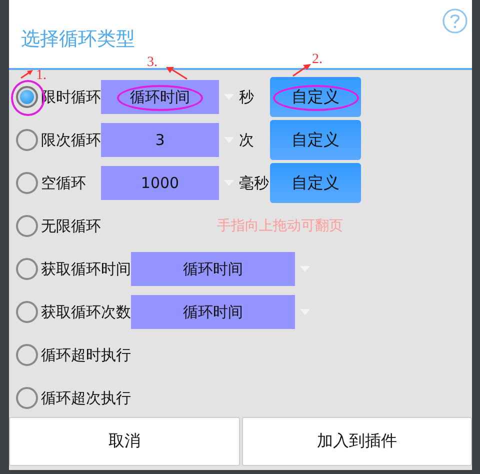 The height and width of the screenshot is (474, 480). I want to click on dialog-button: 加入到插件, so click(357, 441).